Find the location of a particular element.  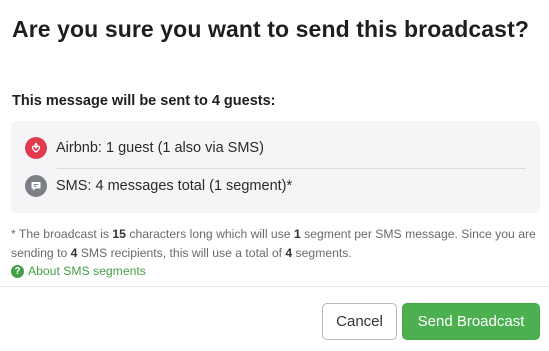

airbnb-icon is located at coordinates (36, 148).